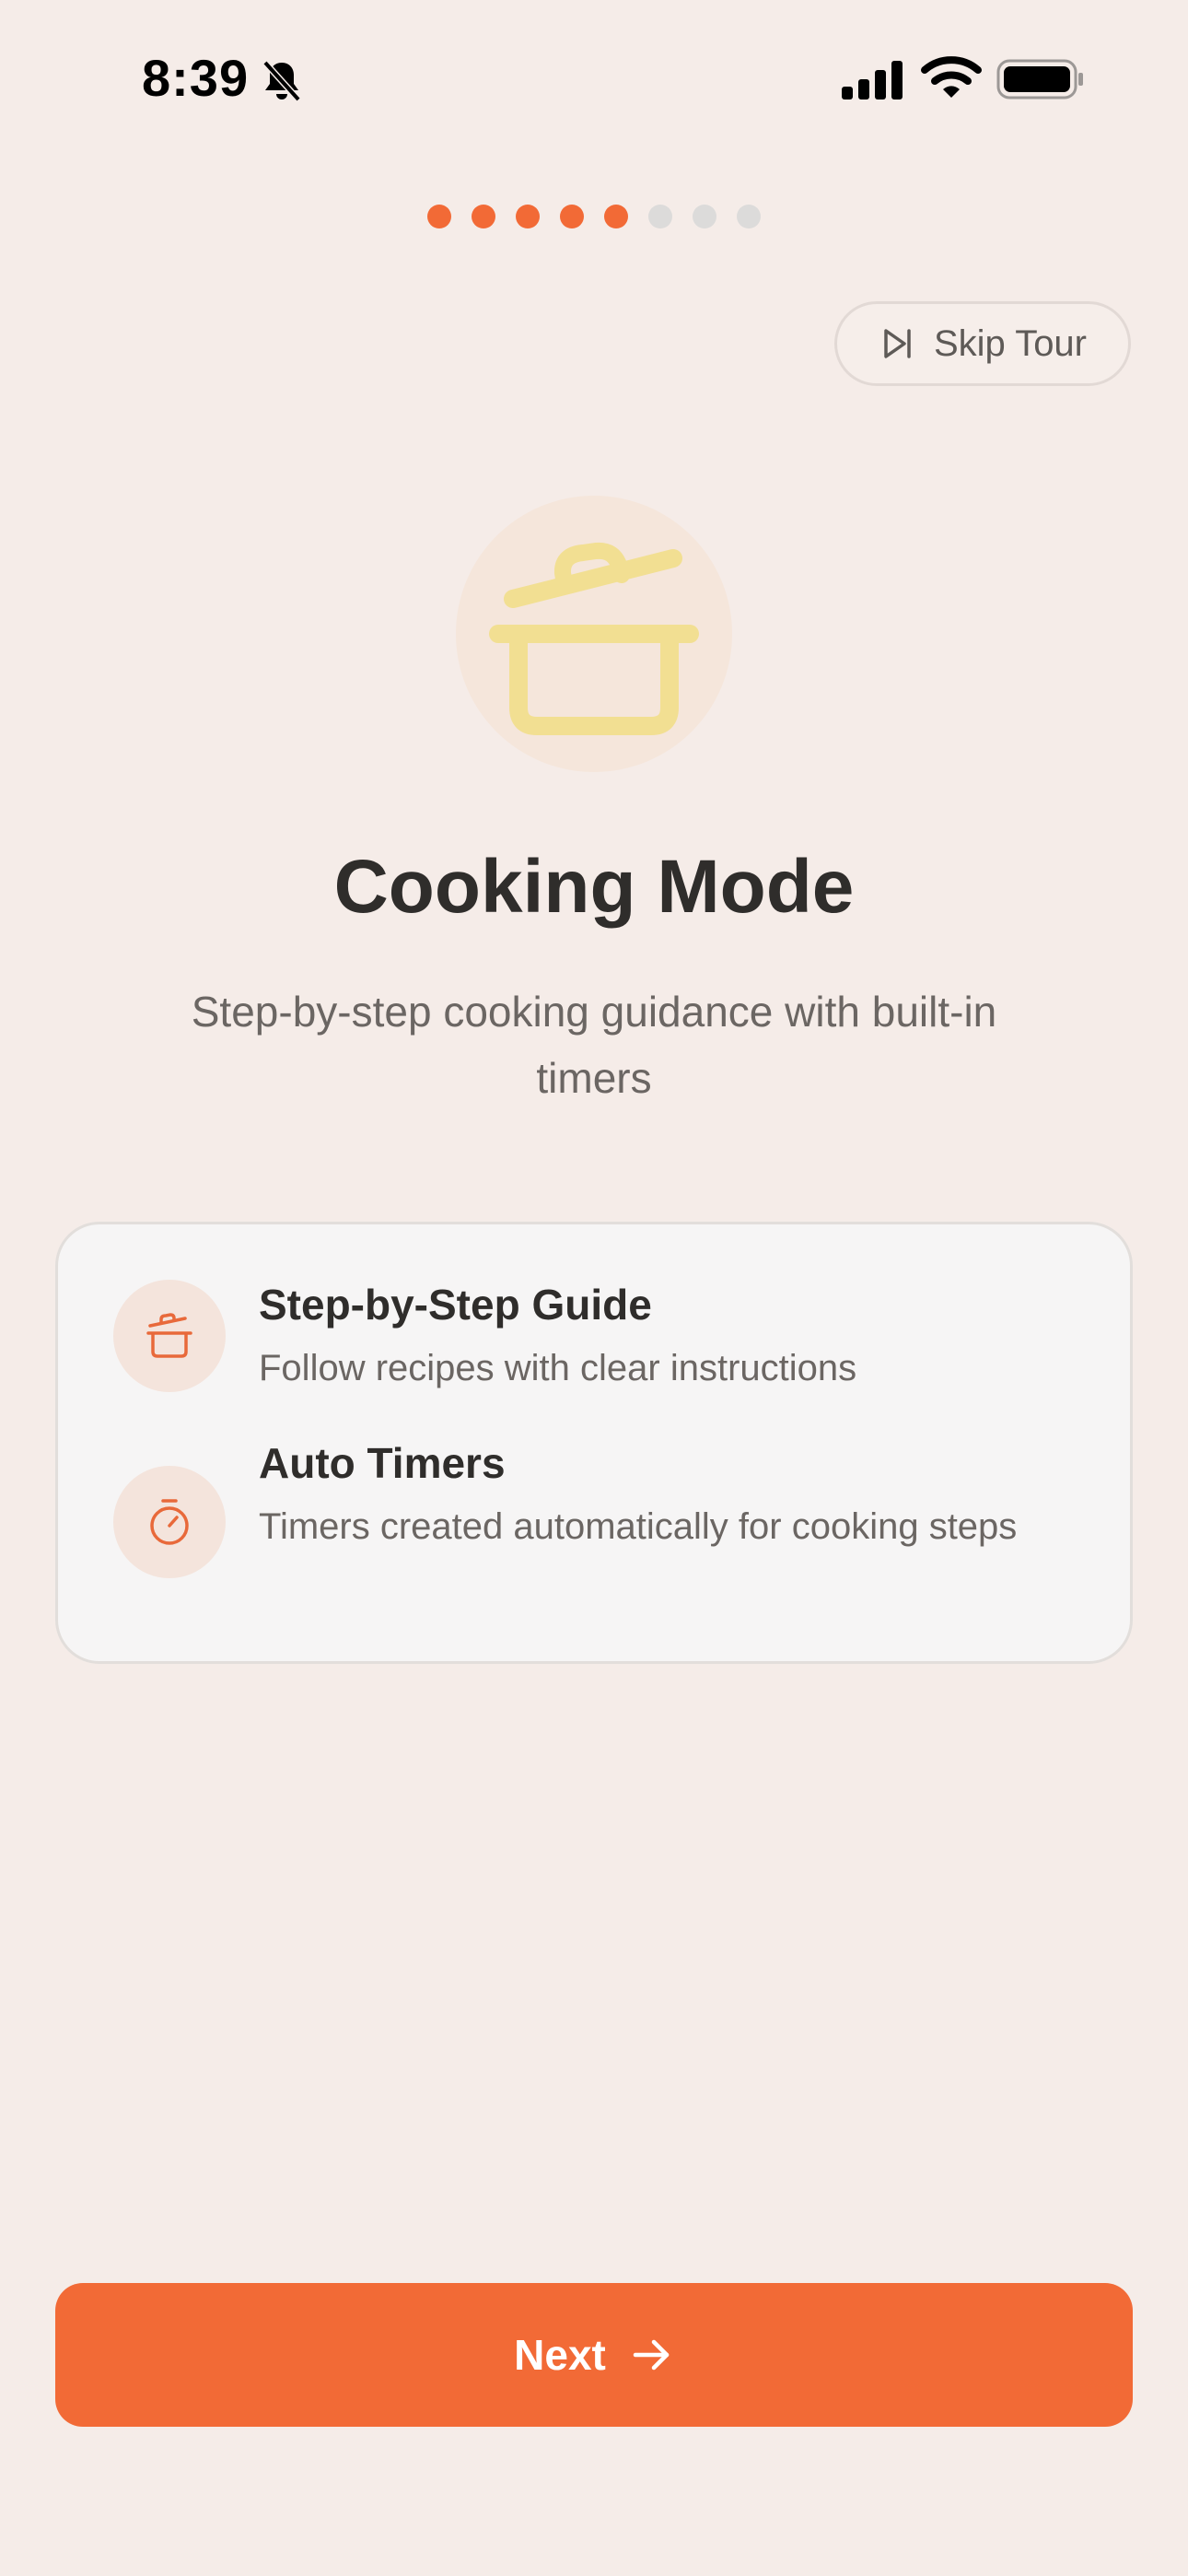 The width and height of the screenshot is (1188, 2576). Describe the element at coordinates (594, 218) in the screenshot. I see `progress-dots` at that location.